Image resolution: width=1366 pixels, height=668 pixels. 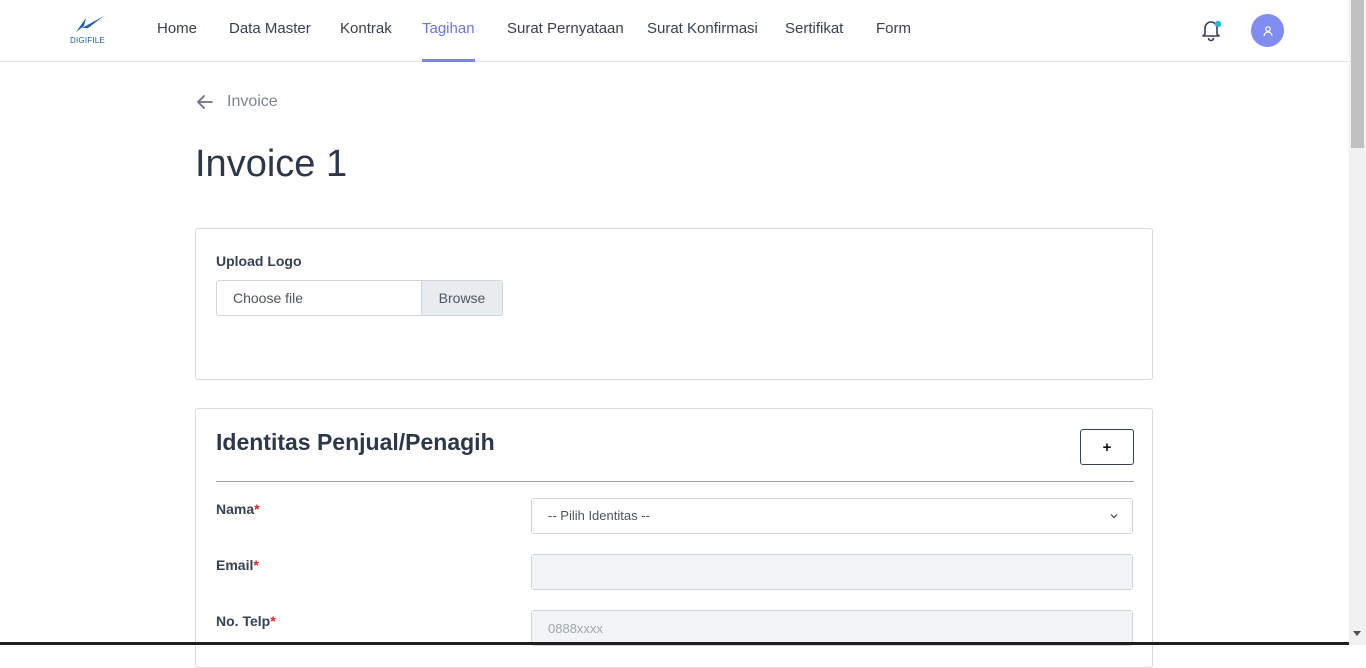 I want to click on file-input-placeholder: Choose file, so click(x=268, y=298).